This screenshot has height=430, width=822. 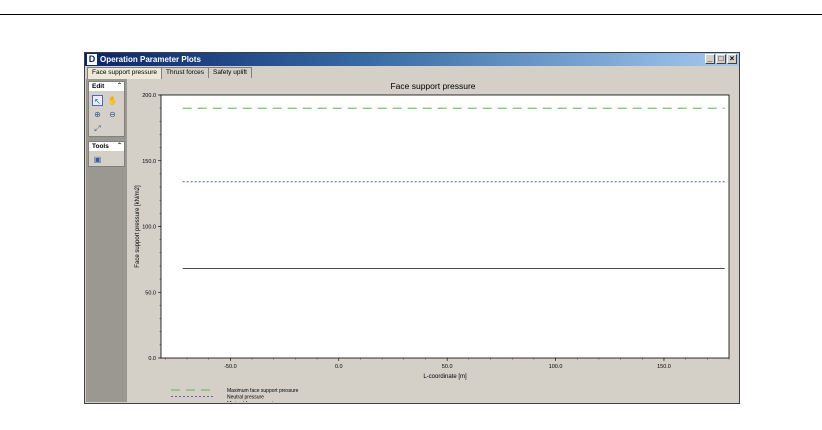 I want to click on legend-label: Neutral pressure, so click(x=245, y=397).